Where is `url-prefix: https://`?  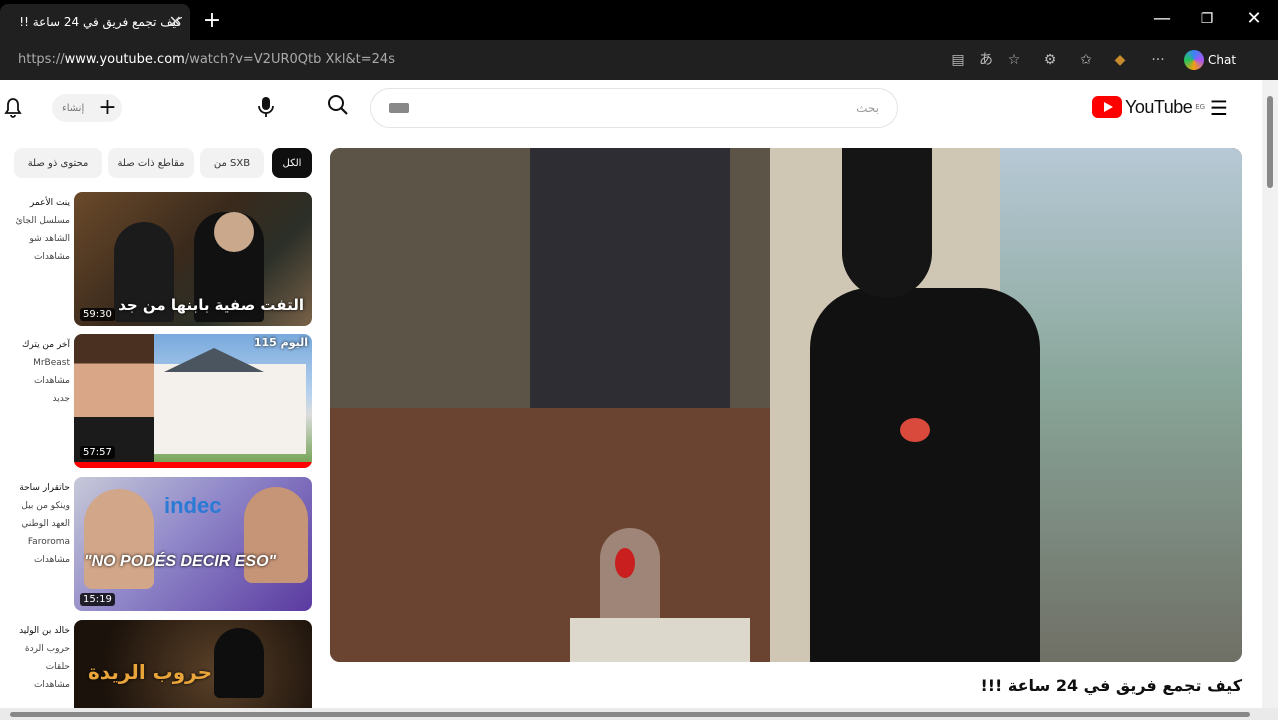 url-prefix: https:// is located at coordinates (41, 59).